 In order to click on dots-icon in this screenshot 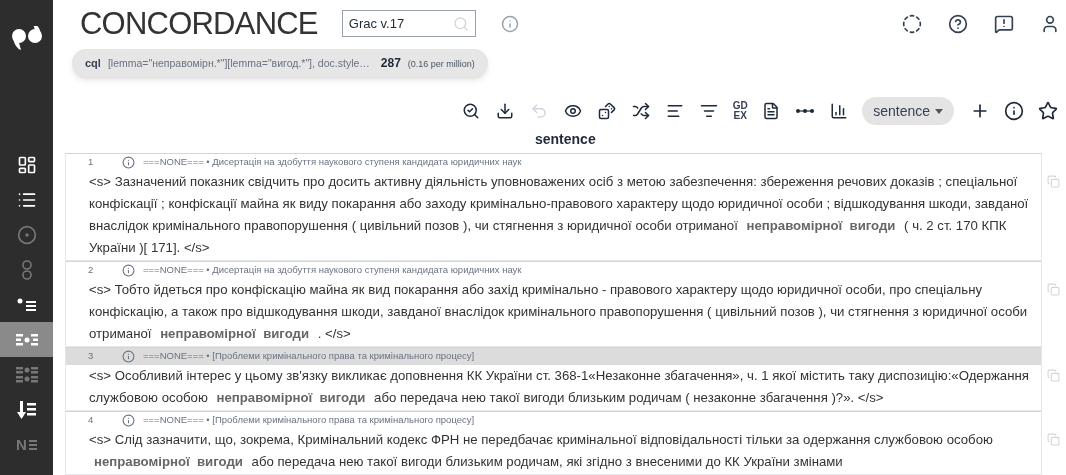, I will do `click(805, 111)`.